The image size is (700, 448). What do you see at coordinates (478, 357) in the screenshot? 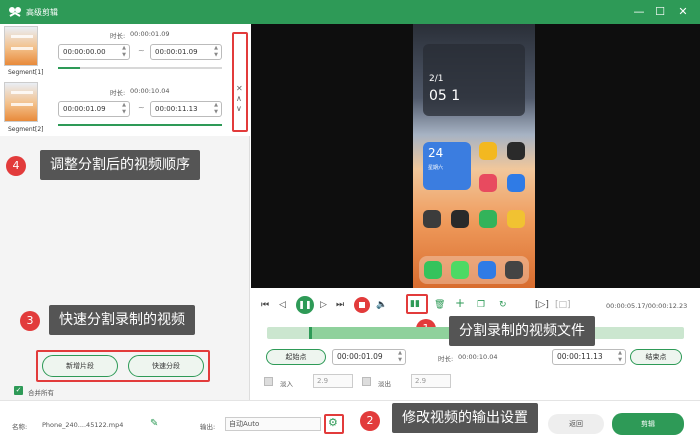
I see `trim-duration: 00:00:10.04` at bounding box center [478, 357].